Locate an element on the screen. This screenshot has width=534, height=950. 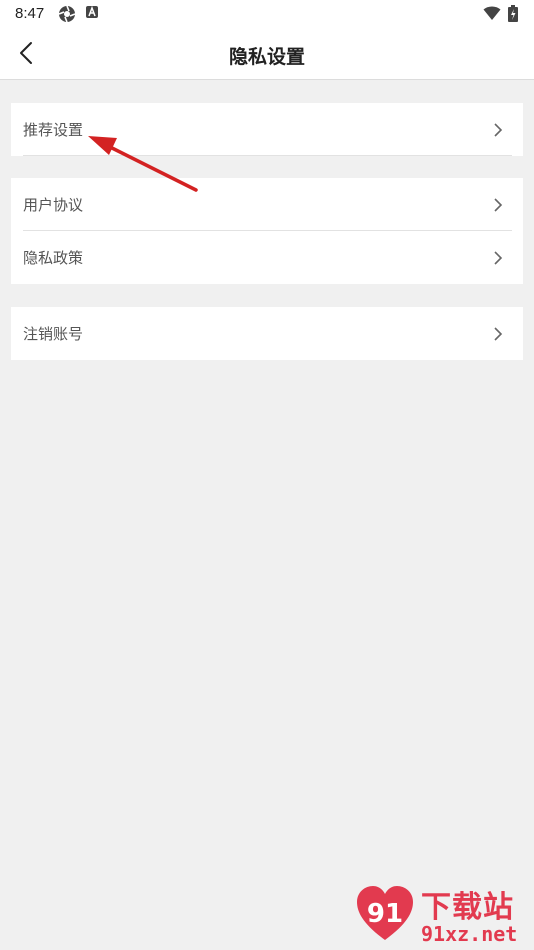
watermark-logo-icon: 91 is located at coordinates (385, 913).